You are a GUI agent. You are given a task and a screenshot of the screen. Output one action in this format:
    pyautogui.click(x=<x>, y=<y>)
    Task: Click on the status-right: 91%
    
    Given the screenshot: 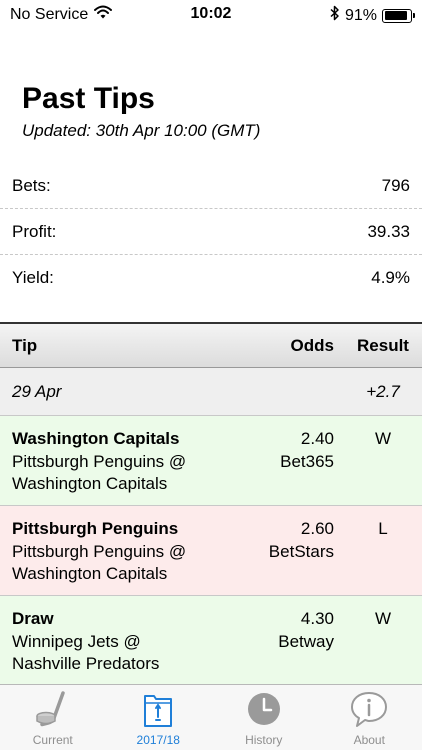 What is the action you would take?
    pyautogui.click(x=372, y=15)
    